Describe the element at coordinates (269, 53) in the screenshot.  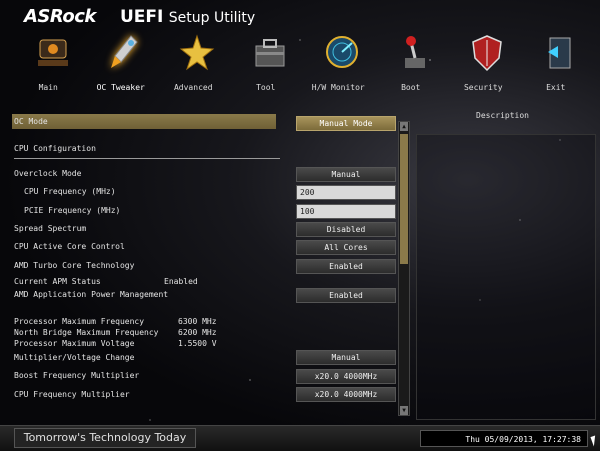
I see `toolbox-icon` at that location.